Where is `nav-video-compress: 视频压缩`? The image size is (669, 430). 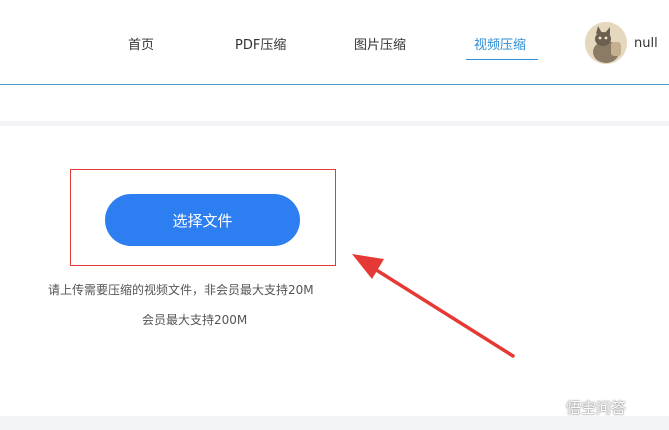 nav-video-compress: 视频压缩 is located at coordinates (500, 43).